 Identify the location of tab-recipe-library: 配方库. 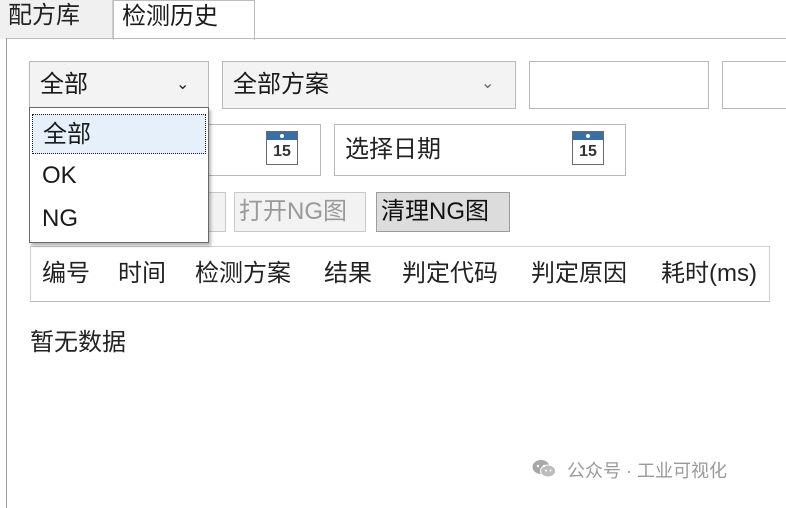
(56, 19).